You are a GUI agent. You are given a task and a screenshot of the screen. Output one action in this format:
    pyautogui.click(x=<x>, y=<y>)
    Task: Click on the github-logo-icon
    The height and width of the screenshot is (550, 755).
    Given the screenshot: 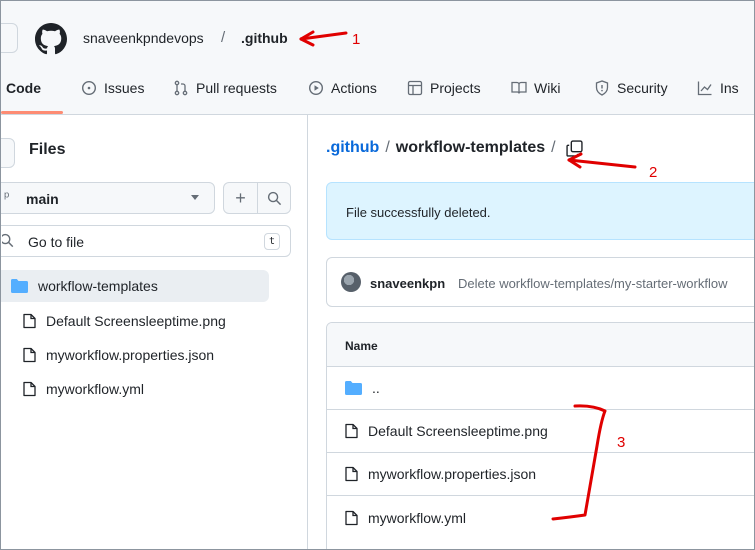 What is the action you would take?
    pyautogui.click(x=51, y=39)
    